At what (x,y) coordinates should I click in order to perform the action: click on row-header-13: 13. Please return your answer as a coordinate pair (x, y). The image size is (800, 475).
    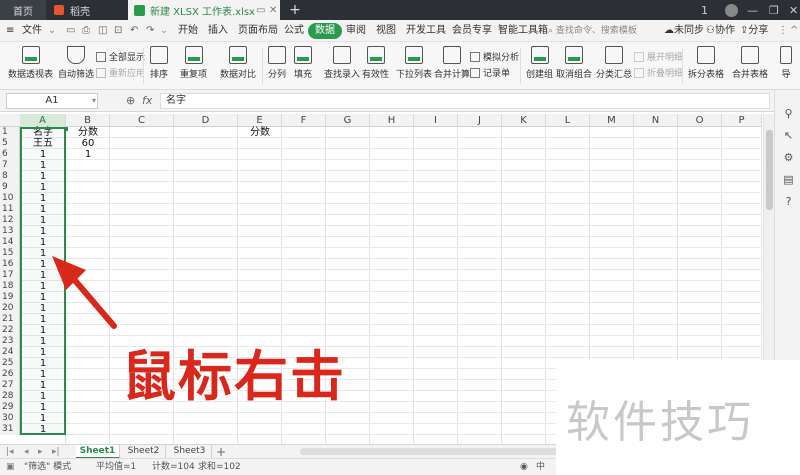
    Looking at the image, I should click on (10, 231).